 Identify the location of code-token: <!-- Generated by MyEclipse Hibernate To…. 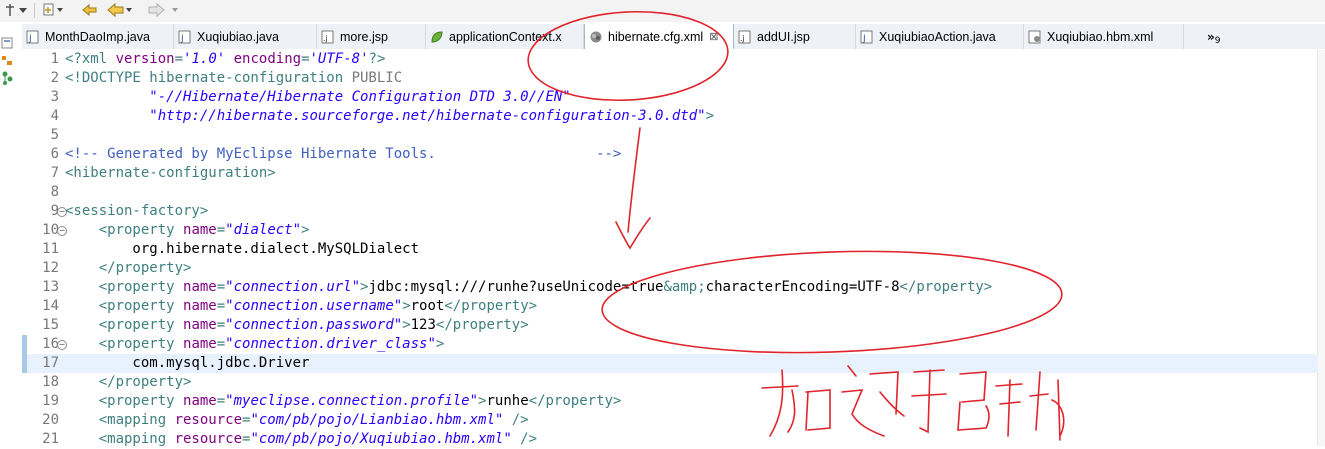
(343, 154).